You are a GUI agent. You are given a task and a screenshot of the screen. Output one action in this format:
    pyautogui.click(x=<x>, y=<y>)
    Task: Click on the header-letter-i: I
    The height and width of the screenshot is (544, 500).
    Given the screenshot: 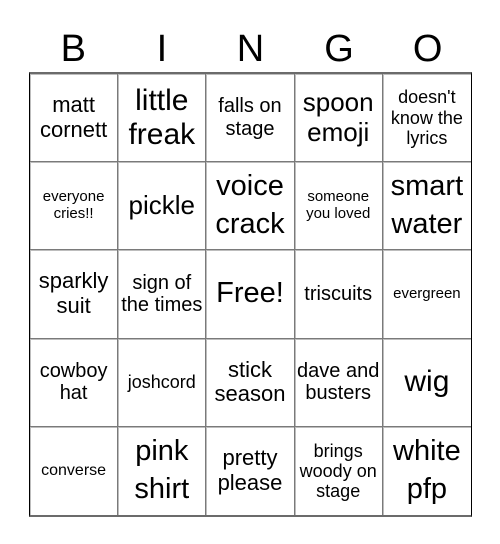 What is the action you would take?
    pyautogui.click(x=162, y=49)
    